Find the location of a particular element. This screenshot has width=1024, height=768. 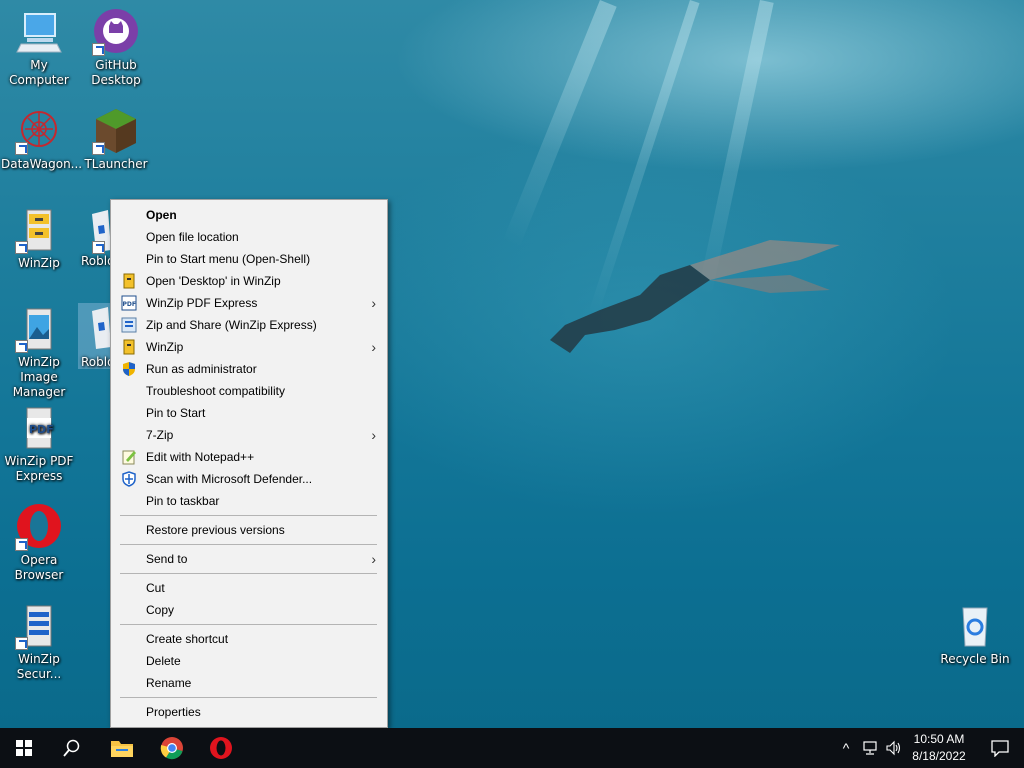

desktop-icon-winzip: WinZip is located at coordinates (39, 238).